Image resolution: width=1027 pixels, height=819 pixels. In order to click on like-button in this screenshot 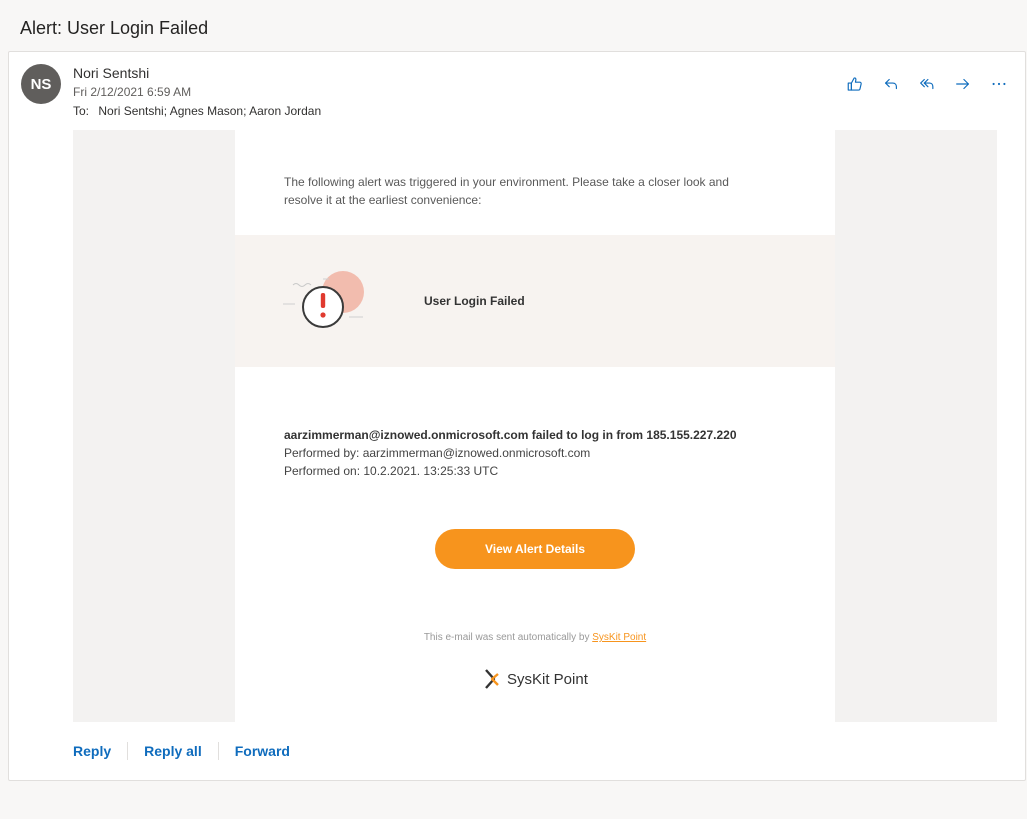, I will do `click(855, 84)`.